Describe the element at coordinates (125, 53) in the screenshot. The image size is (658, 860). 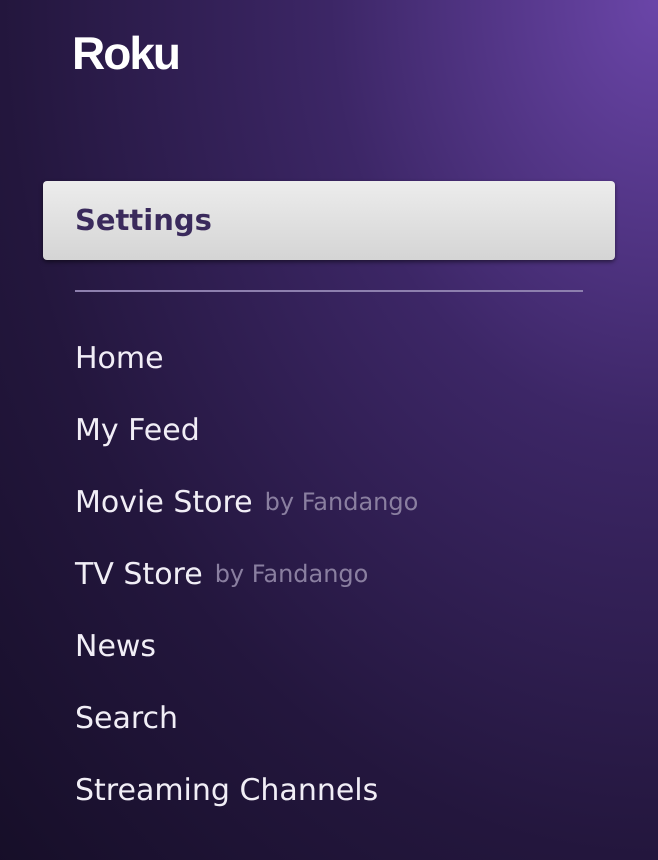
I see `roku-logo: Roku` at that location.